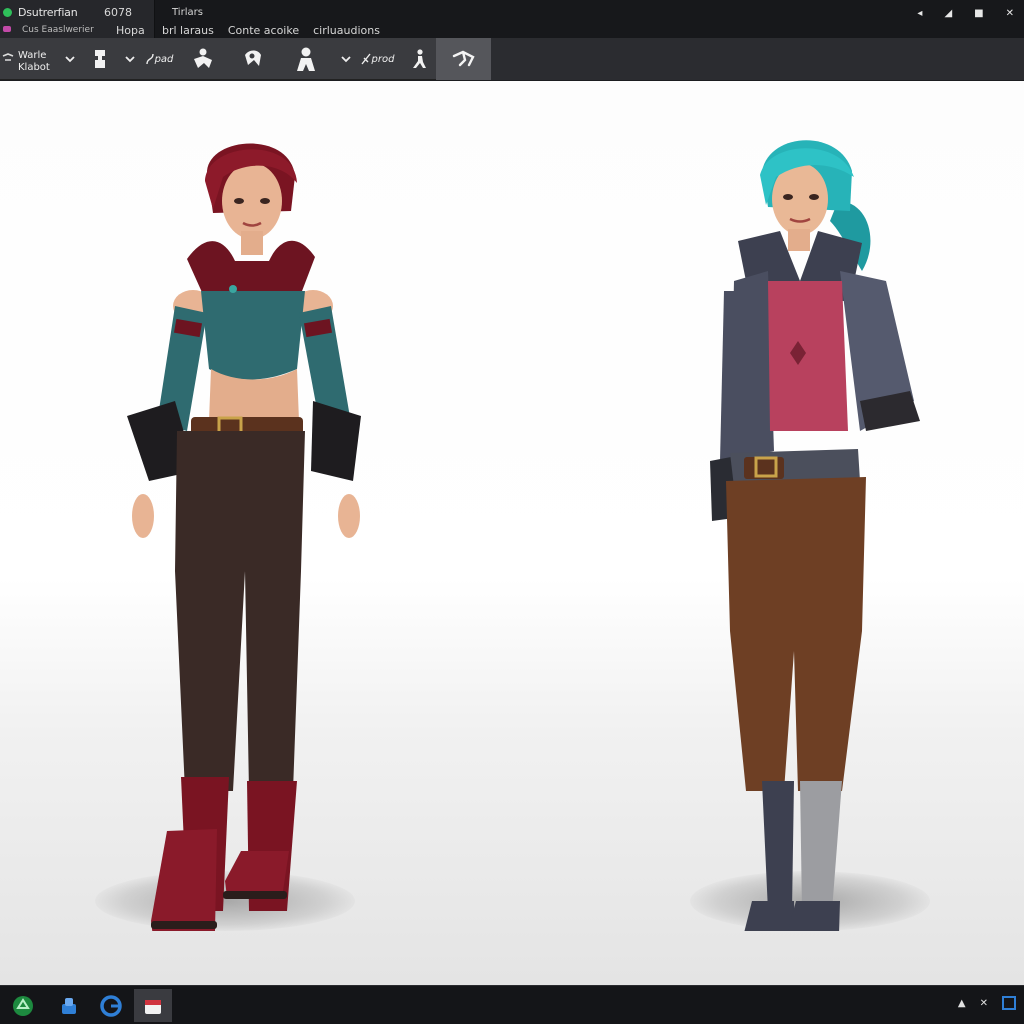  What do you see at coordinates (111, 1005) in the screenshot?
I see `browser-icon` at bounding box center [111, 1005].